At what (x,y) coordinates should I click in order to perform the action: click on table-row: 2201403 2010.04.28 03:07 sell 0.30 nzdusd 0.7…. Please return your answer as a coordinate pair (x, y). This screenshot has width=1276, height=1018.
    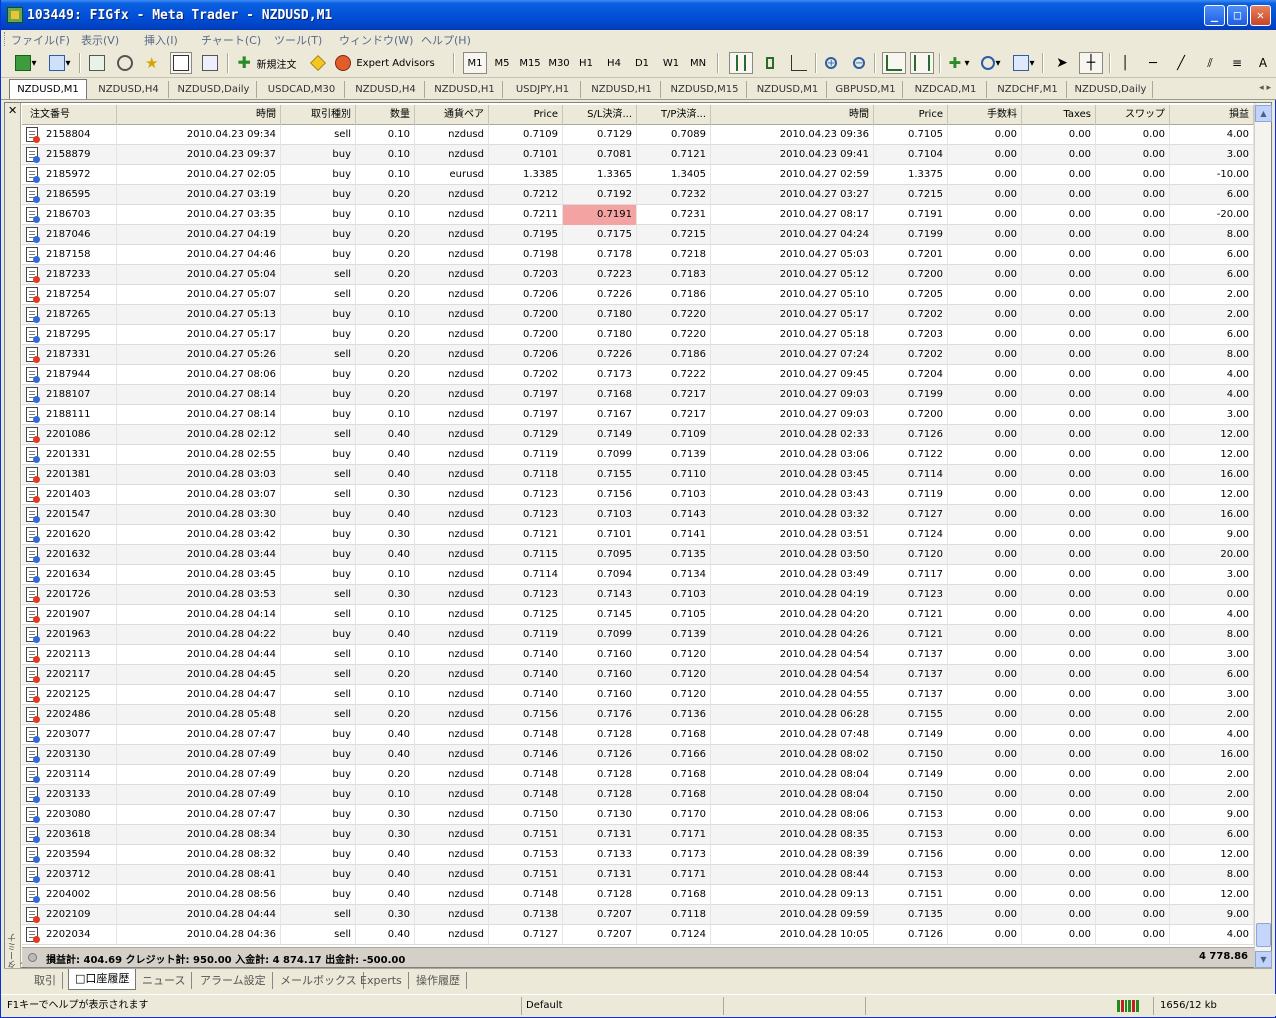
    Looking at the image, I should click on (638, 495).